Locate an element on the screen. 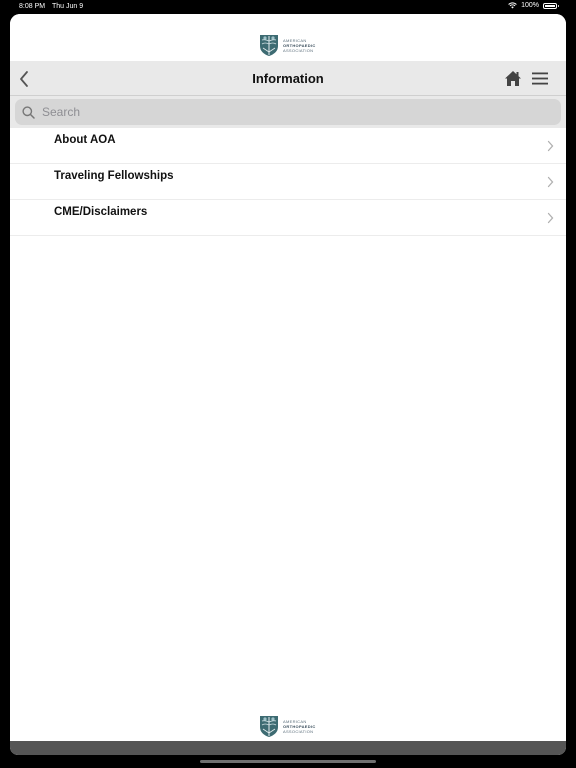 The image size is (576, 768). battery-fill is located at coordinates (550, 5).